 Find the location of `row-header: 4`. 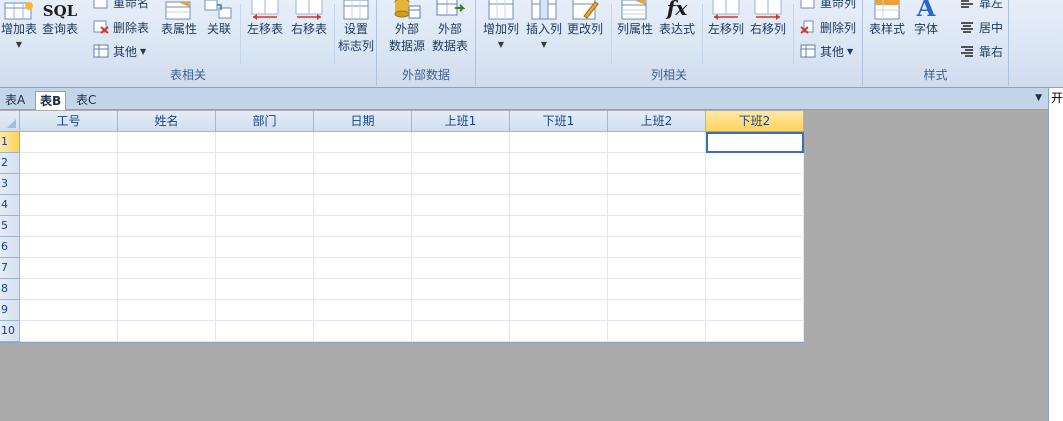

row-header: 4 is located at coordinates (10, 205).